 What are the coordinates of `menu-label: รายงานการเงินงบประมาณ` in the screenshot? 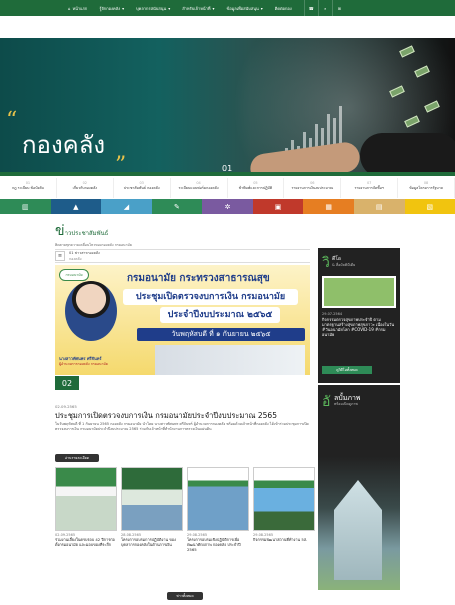 It's located at (312, 188).